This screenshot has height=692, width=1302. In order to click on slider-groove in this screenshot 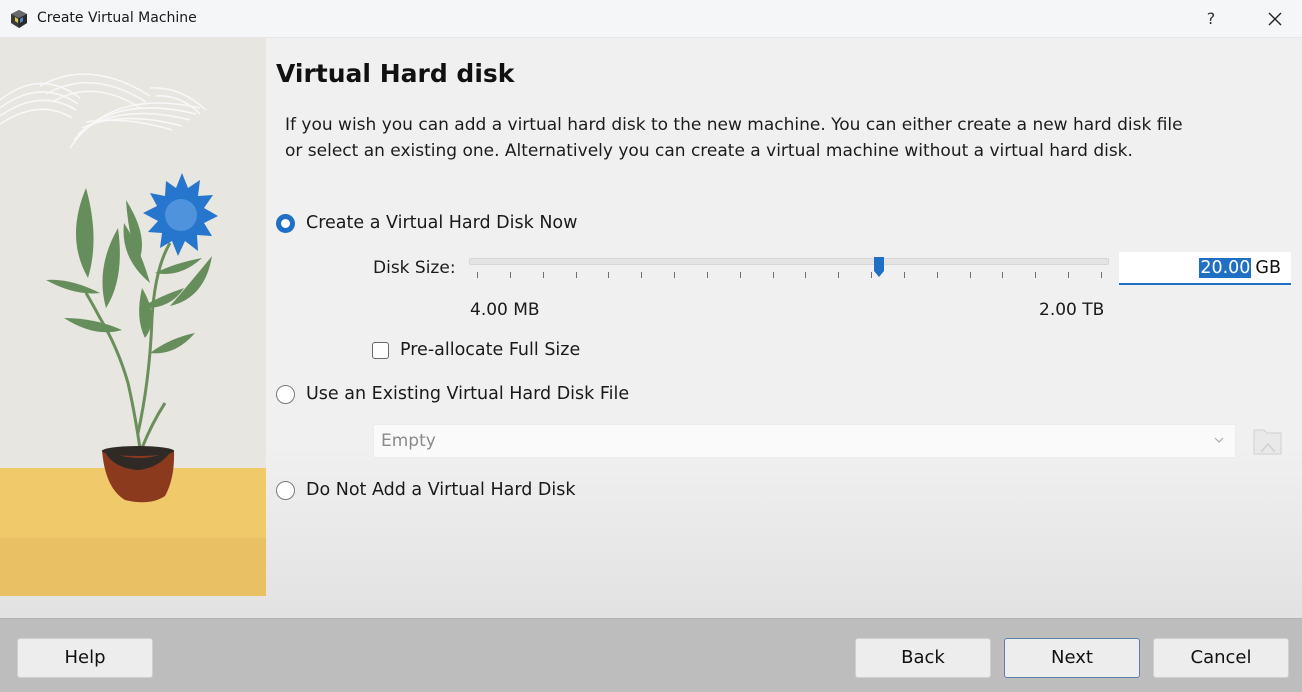, I will do `click(789, 261)`.